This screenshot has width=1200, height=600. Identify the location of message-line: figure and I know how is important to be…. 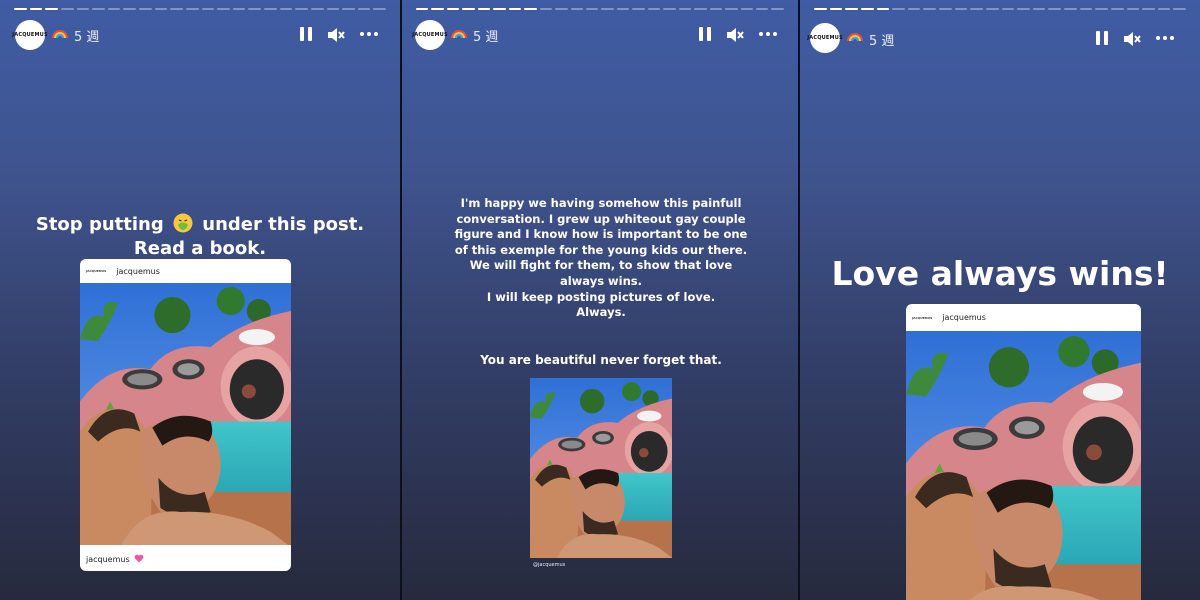
(601, 234).